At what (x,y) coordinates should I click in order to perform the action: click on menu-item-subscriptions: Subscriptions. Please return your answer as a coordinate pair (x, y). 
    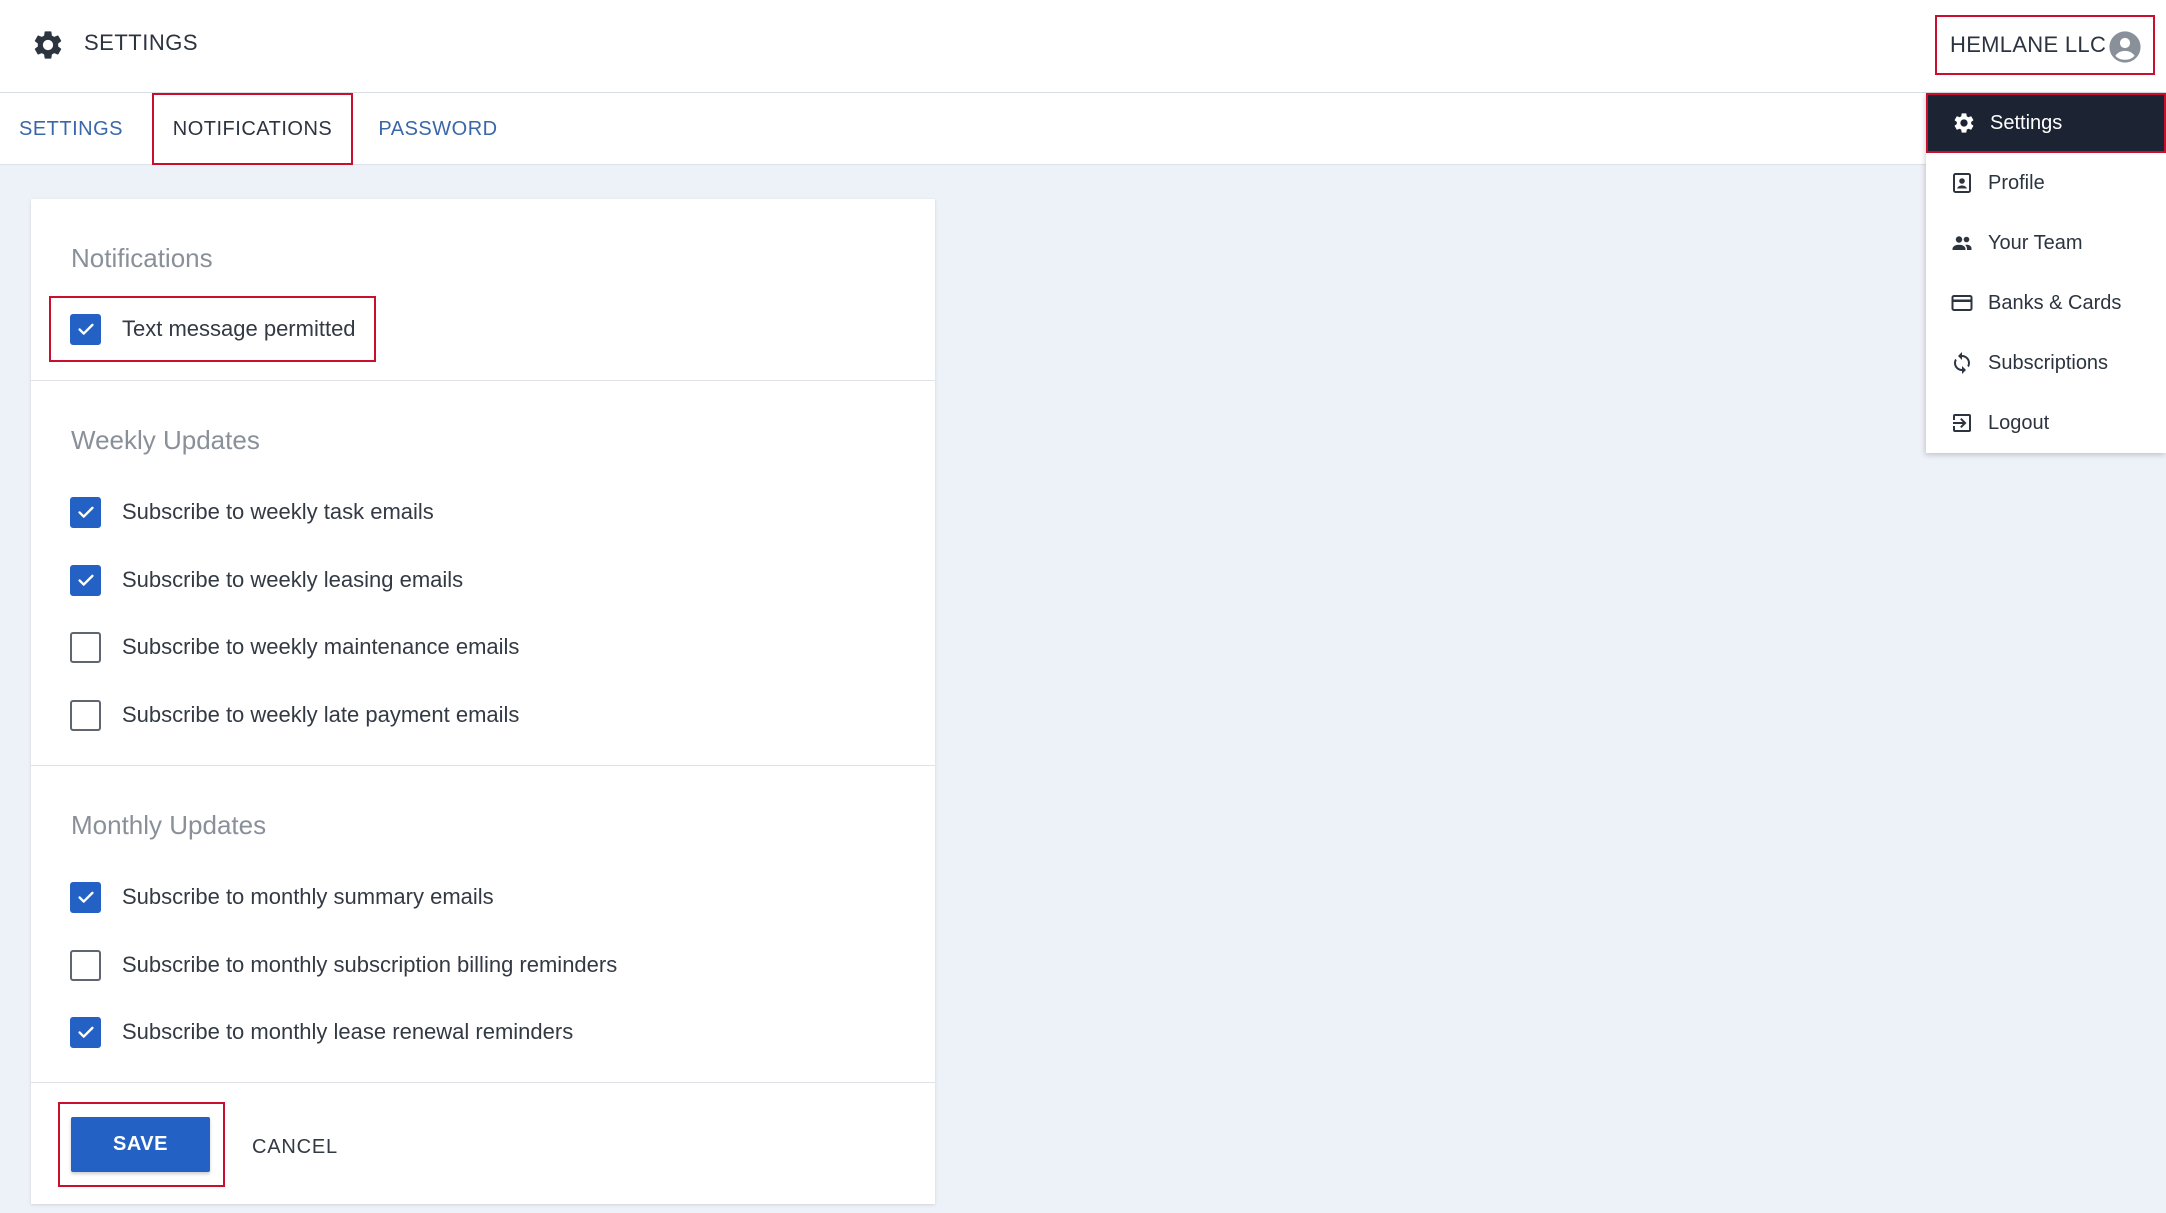
    Looking at the image, I should click on (2046, 363).